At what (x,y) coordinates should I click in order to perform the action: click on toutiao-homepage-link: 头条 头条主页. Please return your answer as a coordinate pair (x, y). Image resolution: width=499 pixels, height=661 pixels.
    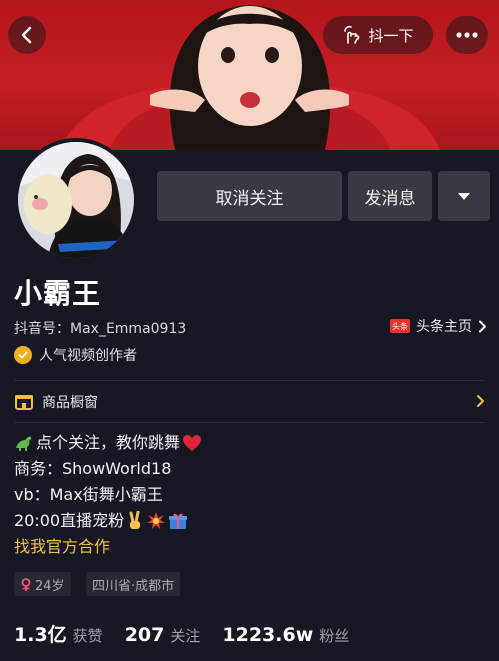
    Looking at the image, I should click on (438, 326).